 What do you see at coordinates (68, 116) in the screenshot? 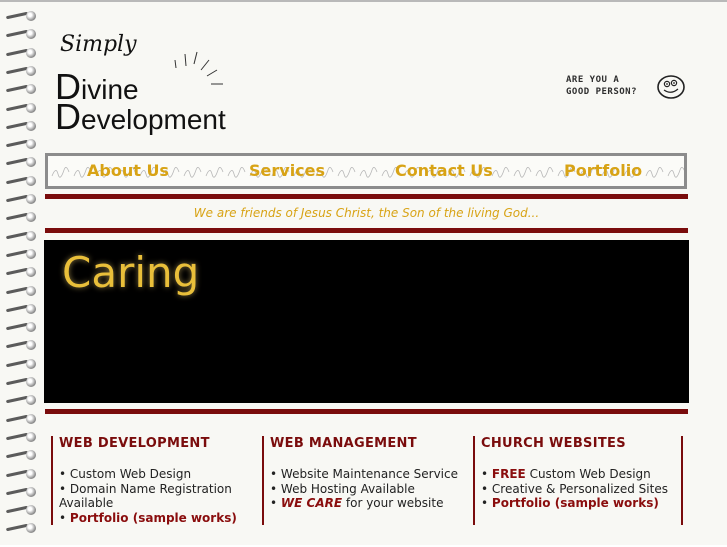
I see `logo-development-cap: D` at bounding box center [68, 116].